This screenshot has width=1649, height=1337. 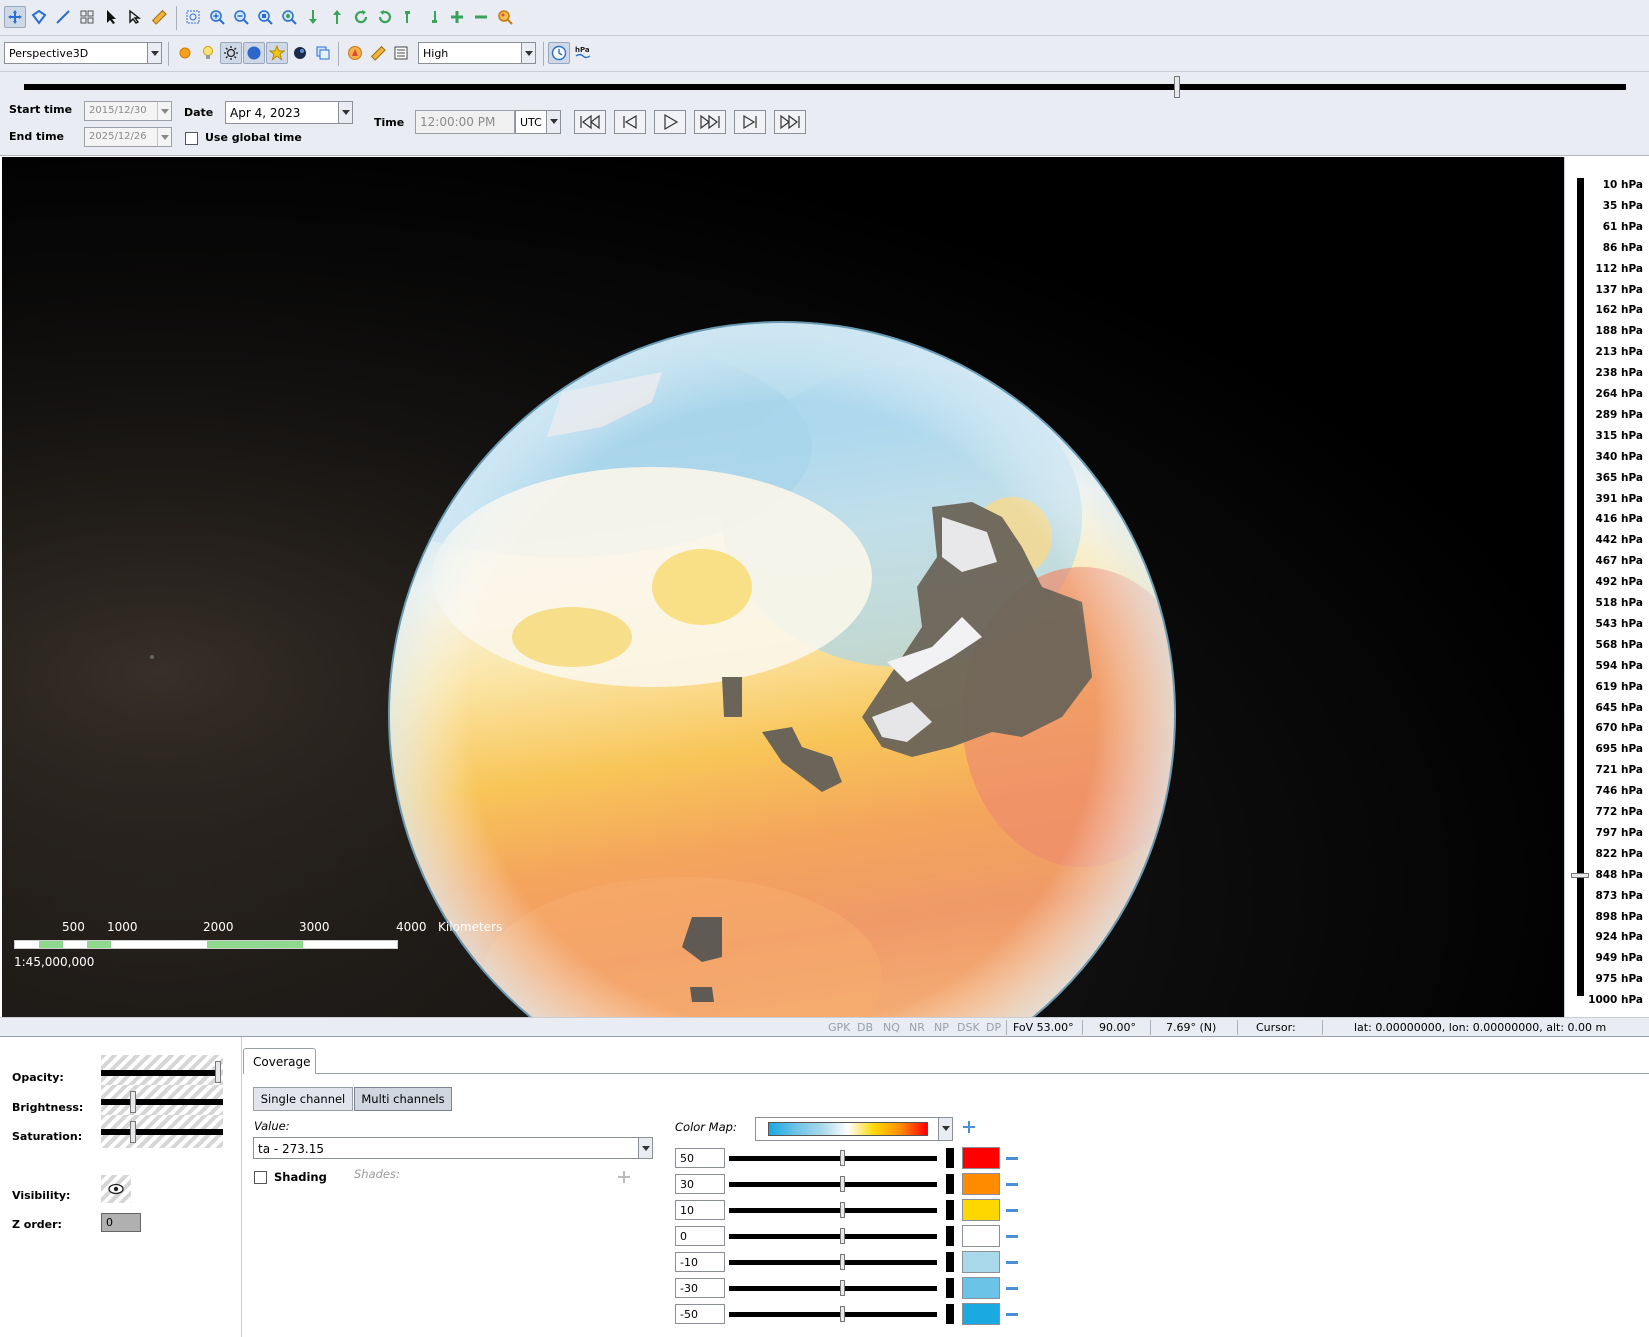 What do you see at coordinates (1619, 478) in the screenshot?
I see `pressure-level-label: 365 hPa` at bounding box center [1619, 478].